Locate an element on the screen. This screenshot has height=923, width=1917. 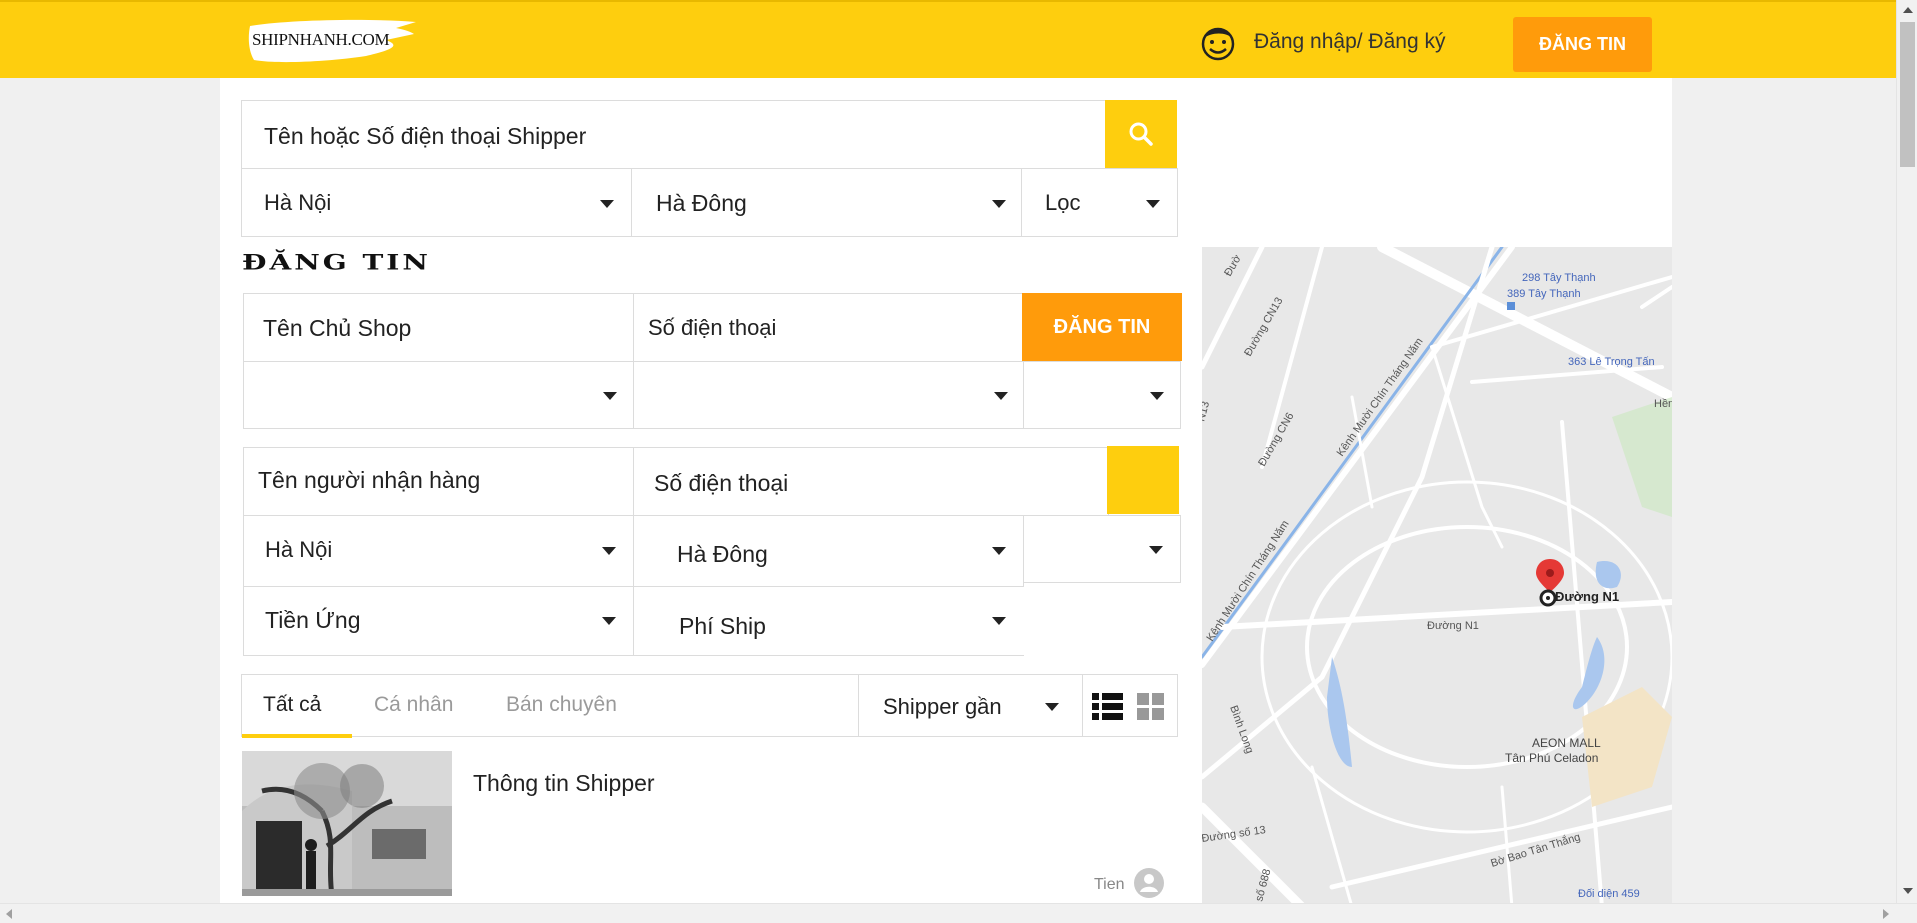
tab-all: Tất cả is located at coordinates (292, 705).